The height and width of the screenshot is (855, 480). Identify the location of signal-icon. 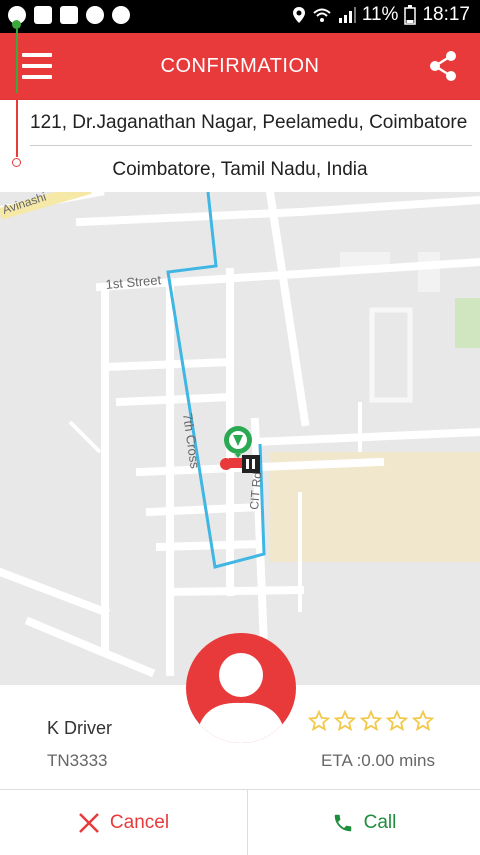
(347, 15).